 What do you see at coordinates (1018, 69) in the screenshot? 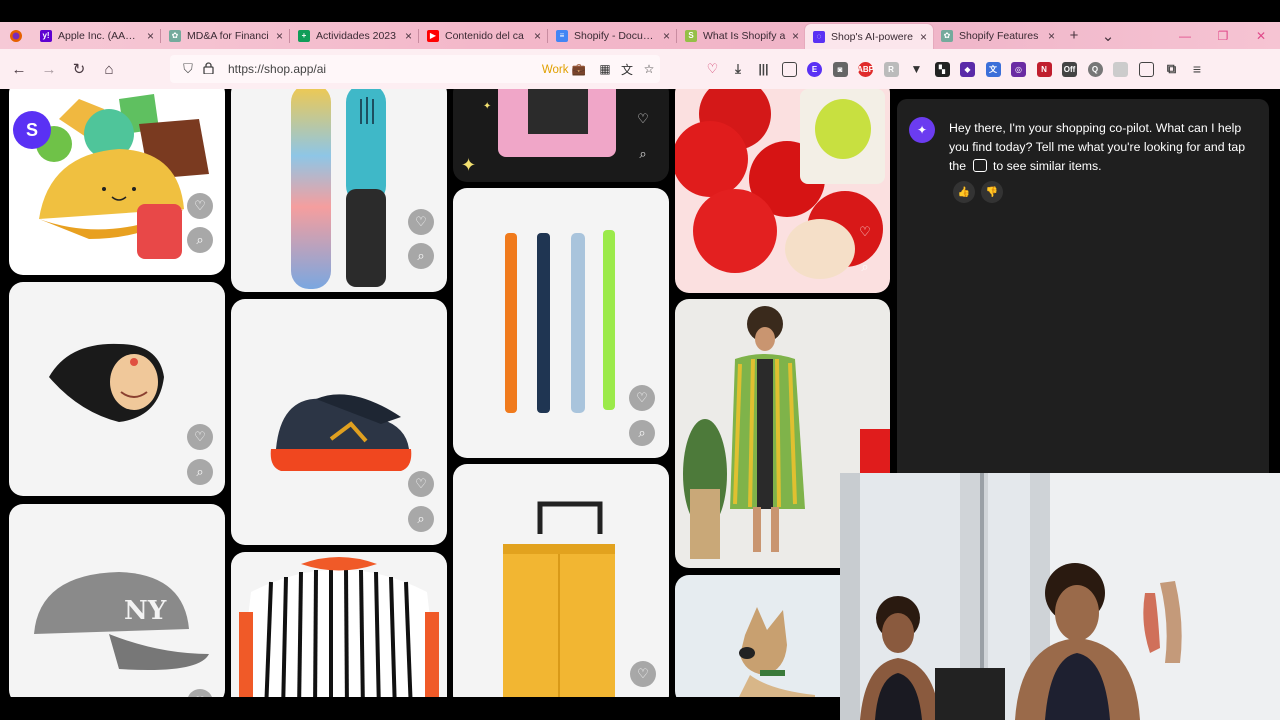
I see `extension-counter-icon: ◎` at bounding box center [1018, 69].